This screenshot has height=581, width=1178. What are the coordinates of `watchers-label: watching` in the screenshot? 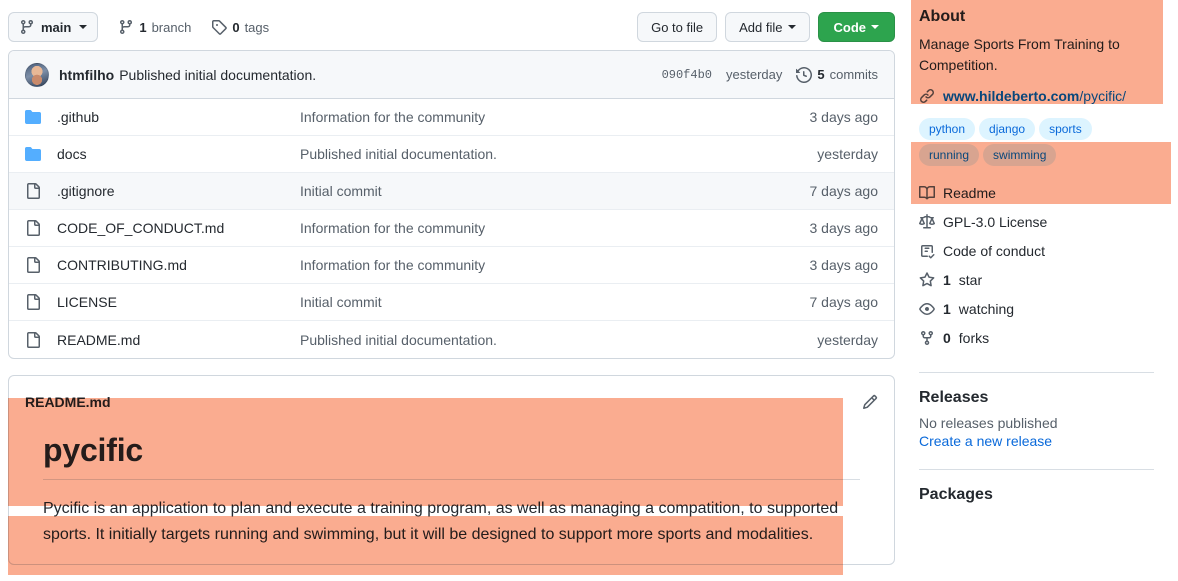 It's located at (986, 308).